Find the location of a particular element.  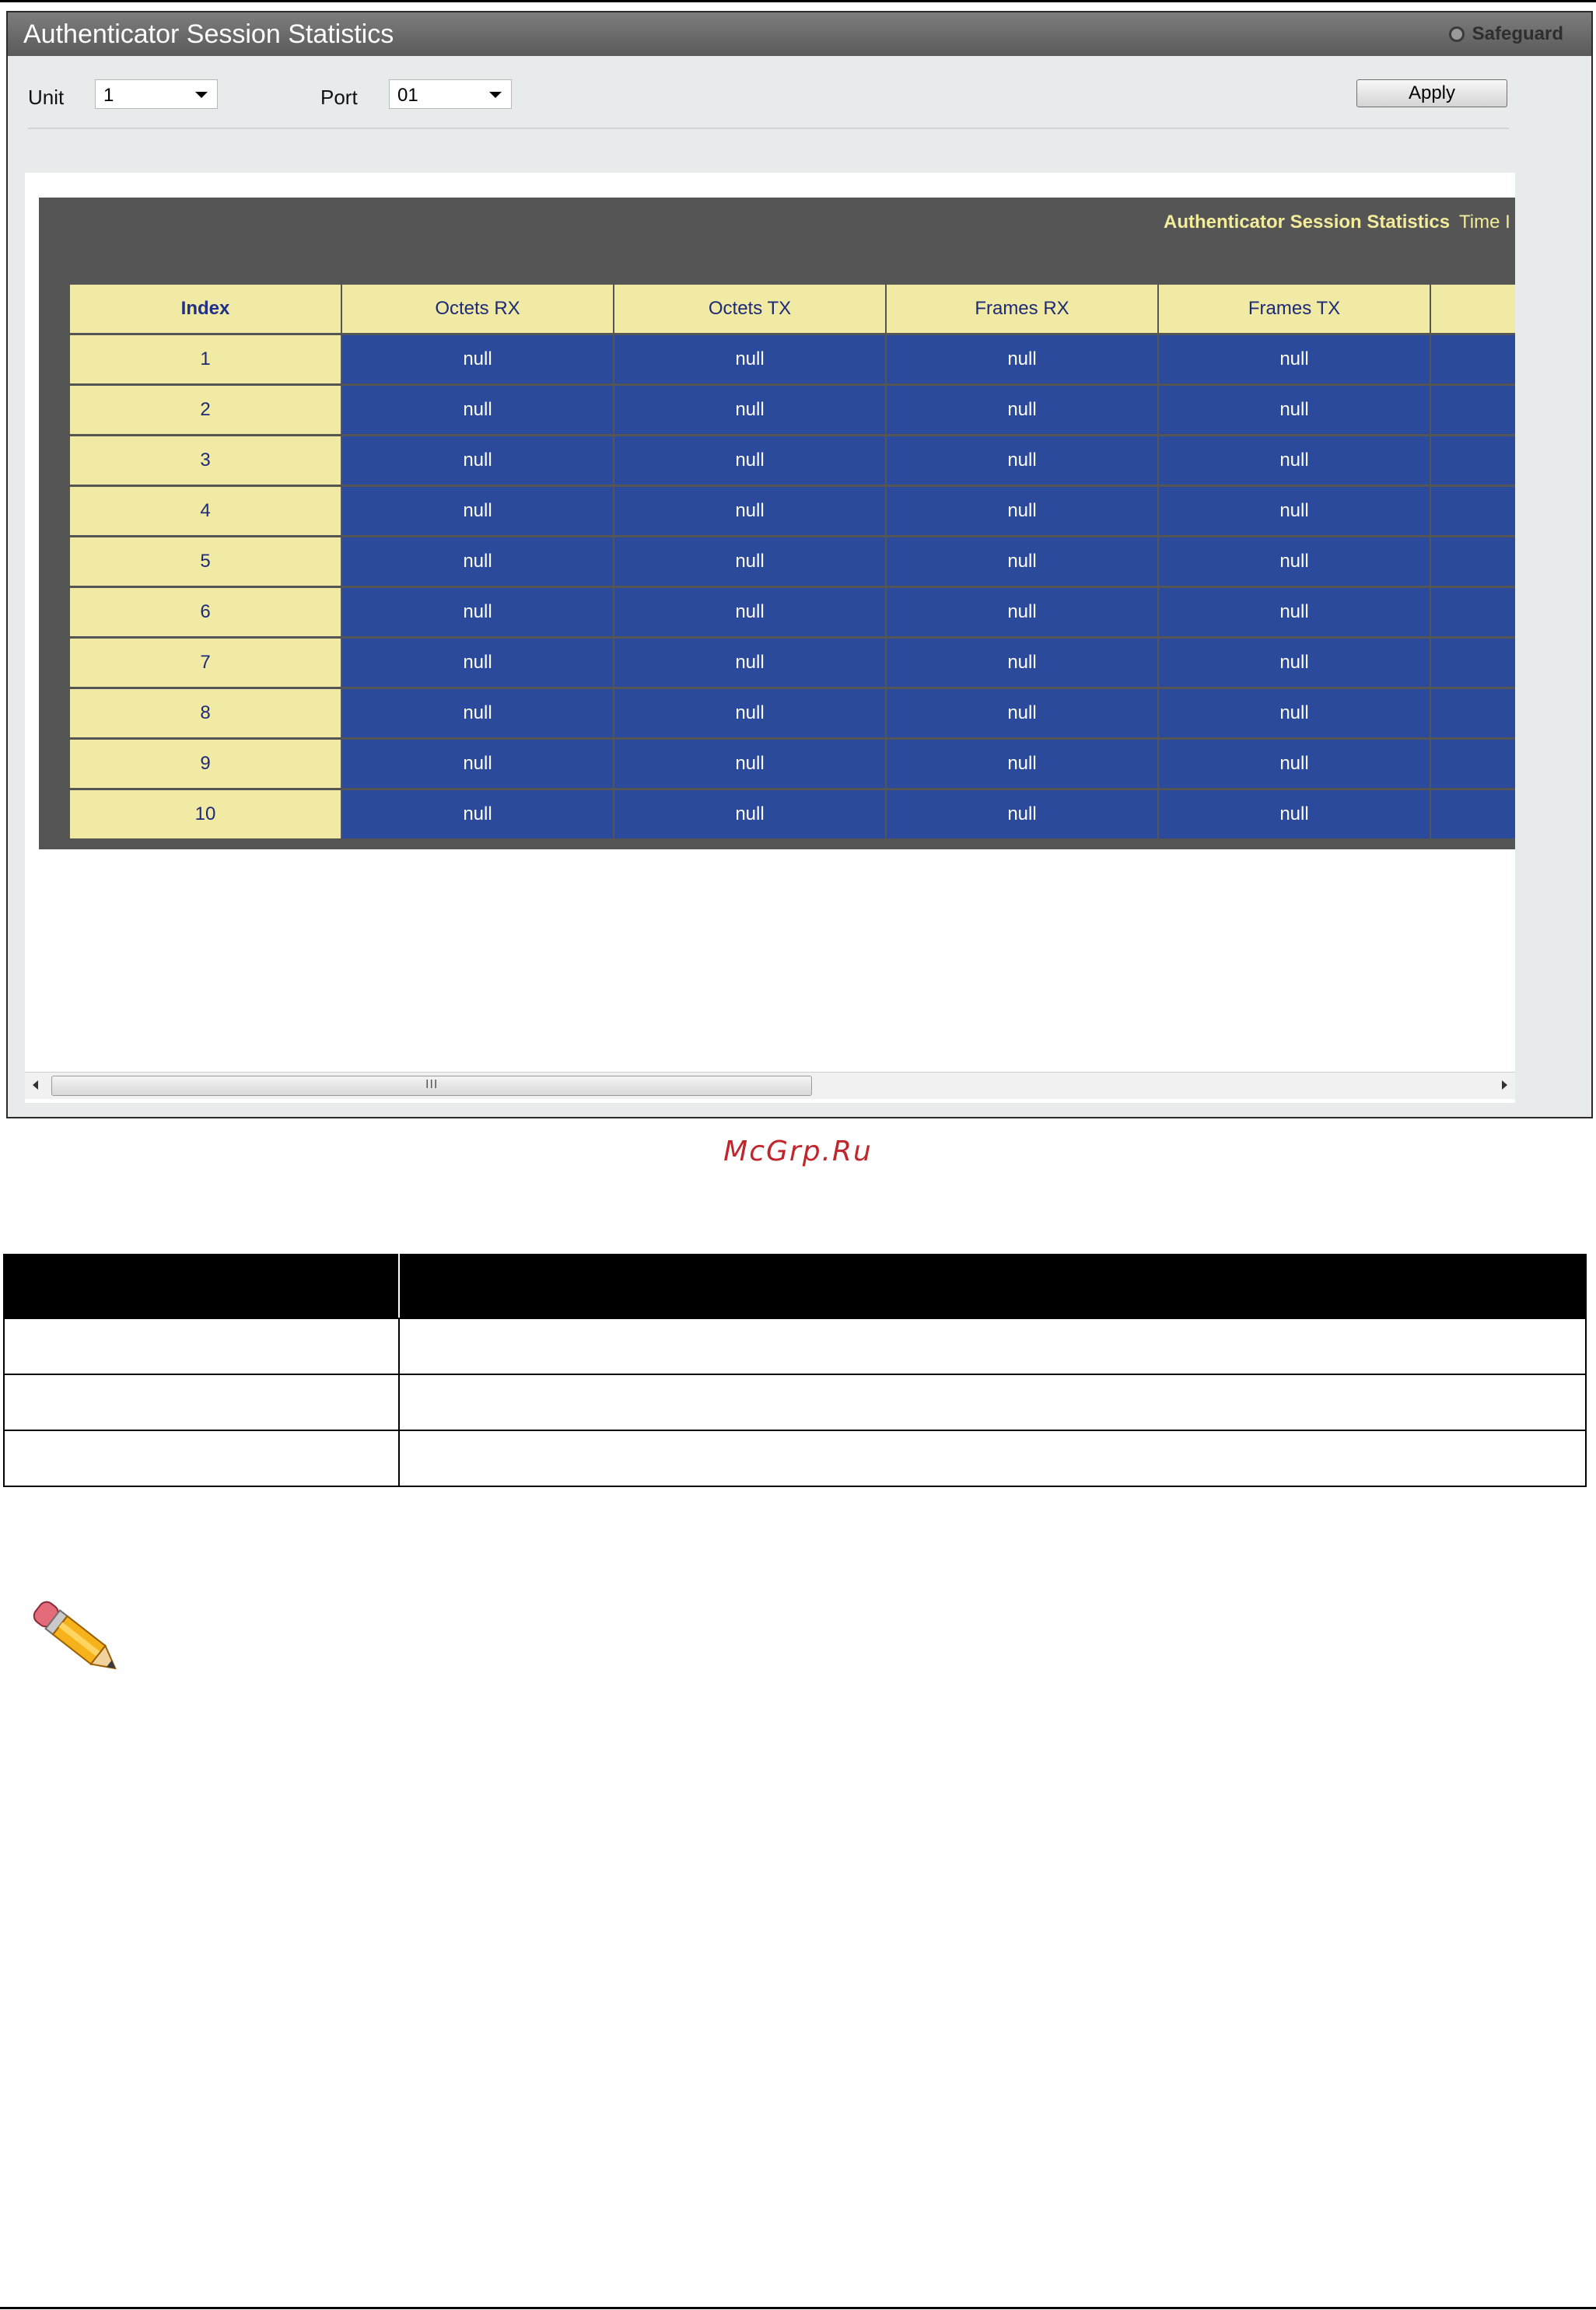

column-header-index: Index is located at coordinates (205, 309).